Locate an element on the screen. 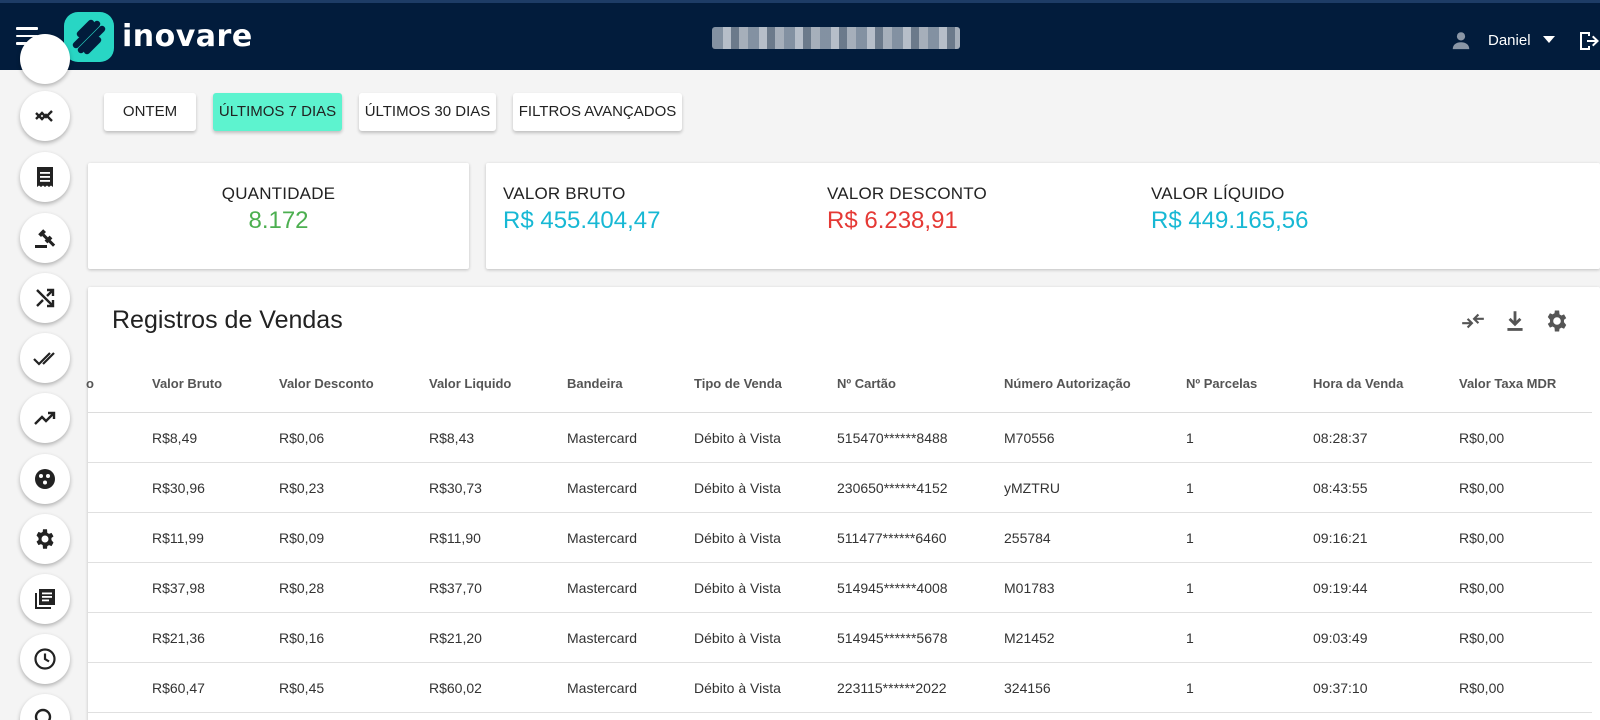  quantity-card: QUANTIDADE 8.172 is located at coordinates (278, 216).